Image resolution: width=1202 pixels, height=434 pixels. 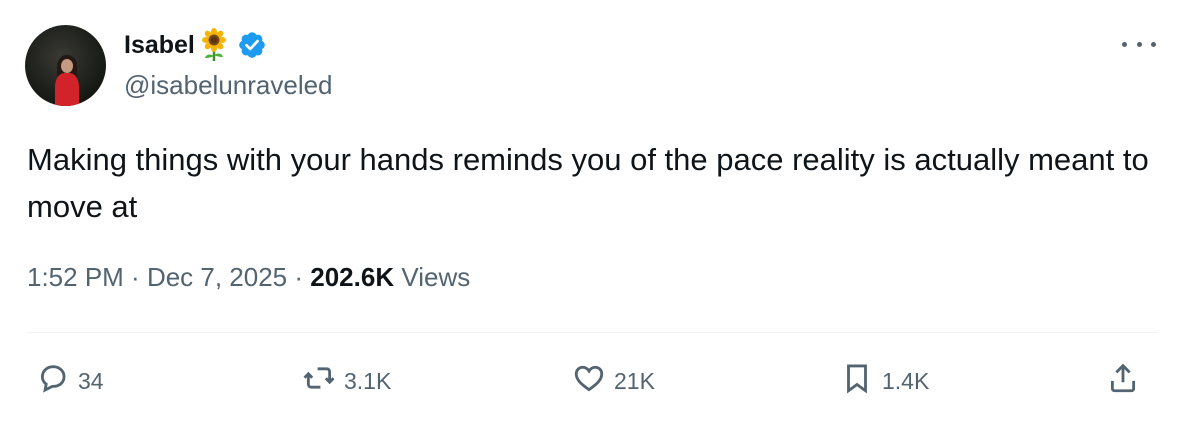 What do you see at coordinates (319, 381) in the screenshot?
I see `repost-icon` at bounding box center [319, 381].